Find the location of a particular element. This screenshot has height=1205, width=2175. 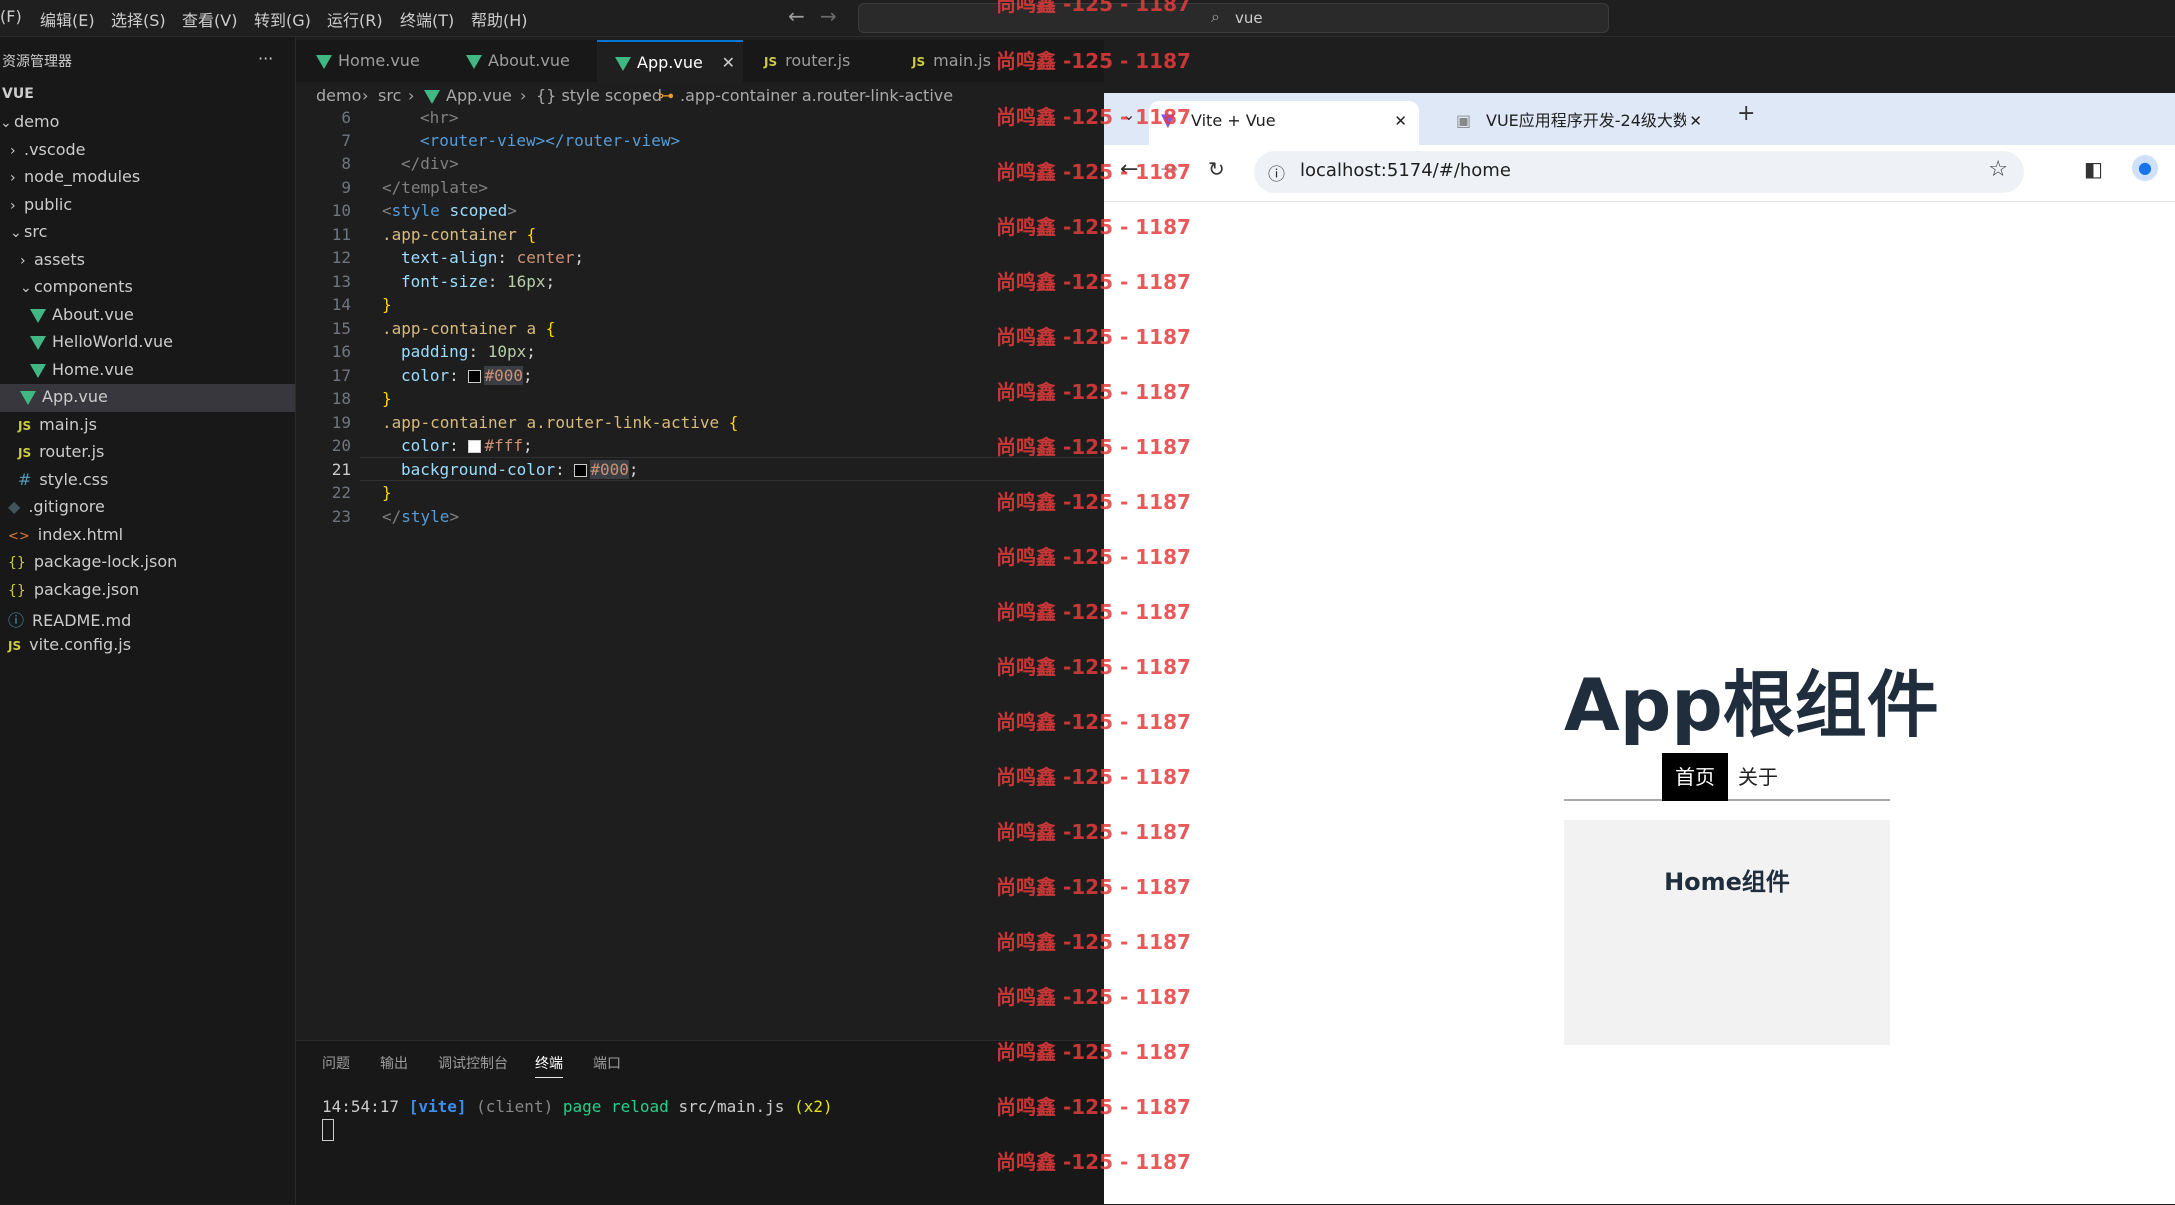

menu-terminal: 终端(T) is located at coordinates (427, 19).